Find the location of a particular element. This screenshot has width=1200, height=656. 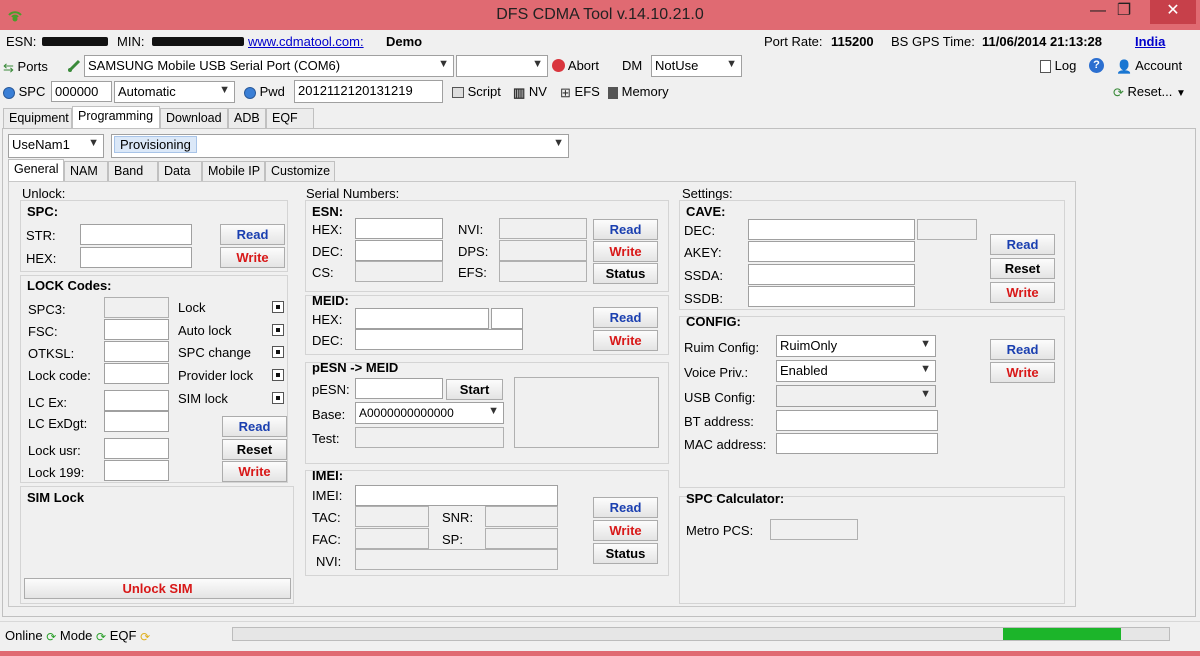

spc-mode-select: Automatic ▼ is located at coordinates (174, 92).